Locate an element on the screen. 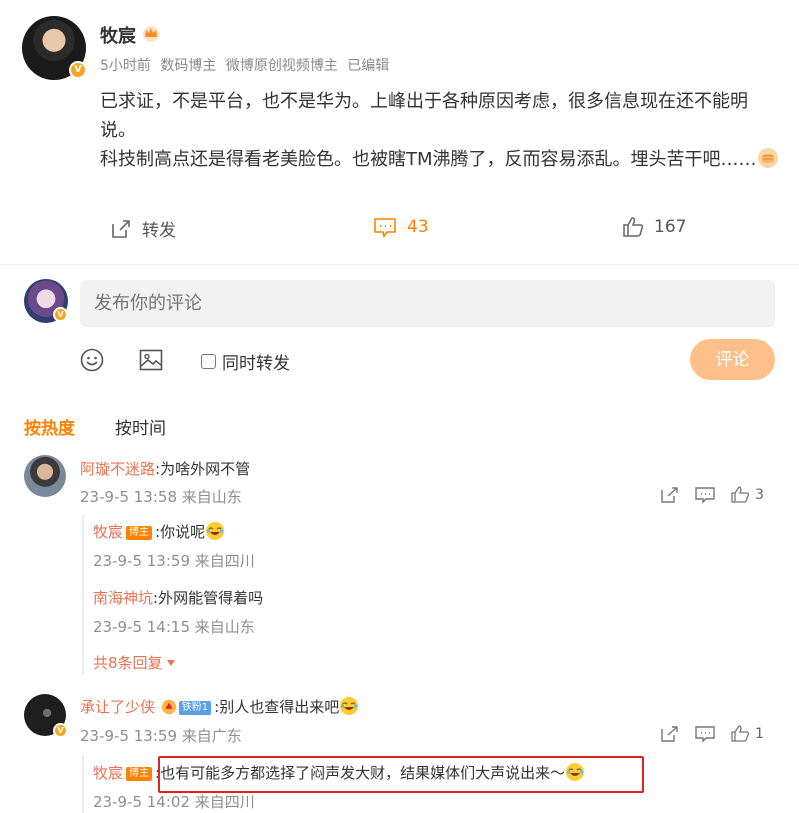 The image size is (799, 813). reply-time: 23-9-5 14:02 来自四川 is located at coordinates (174, 802).